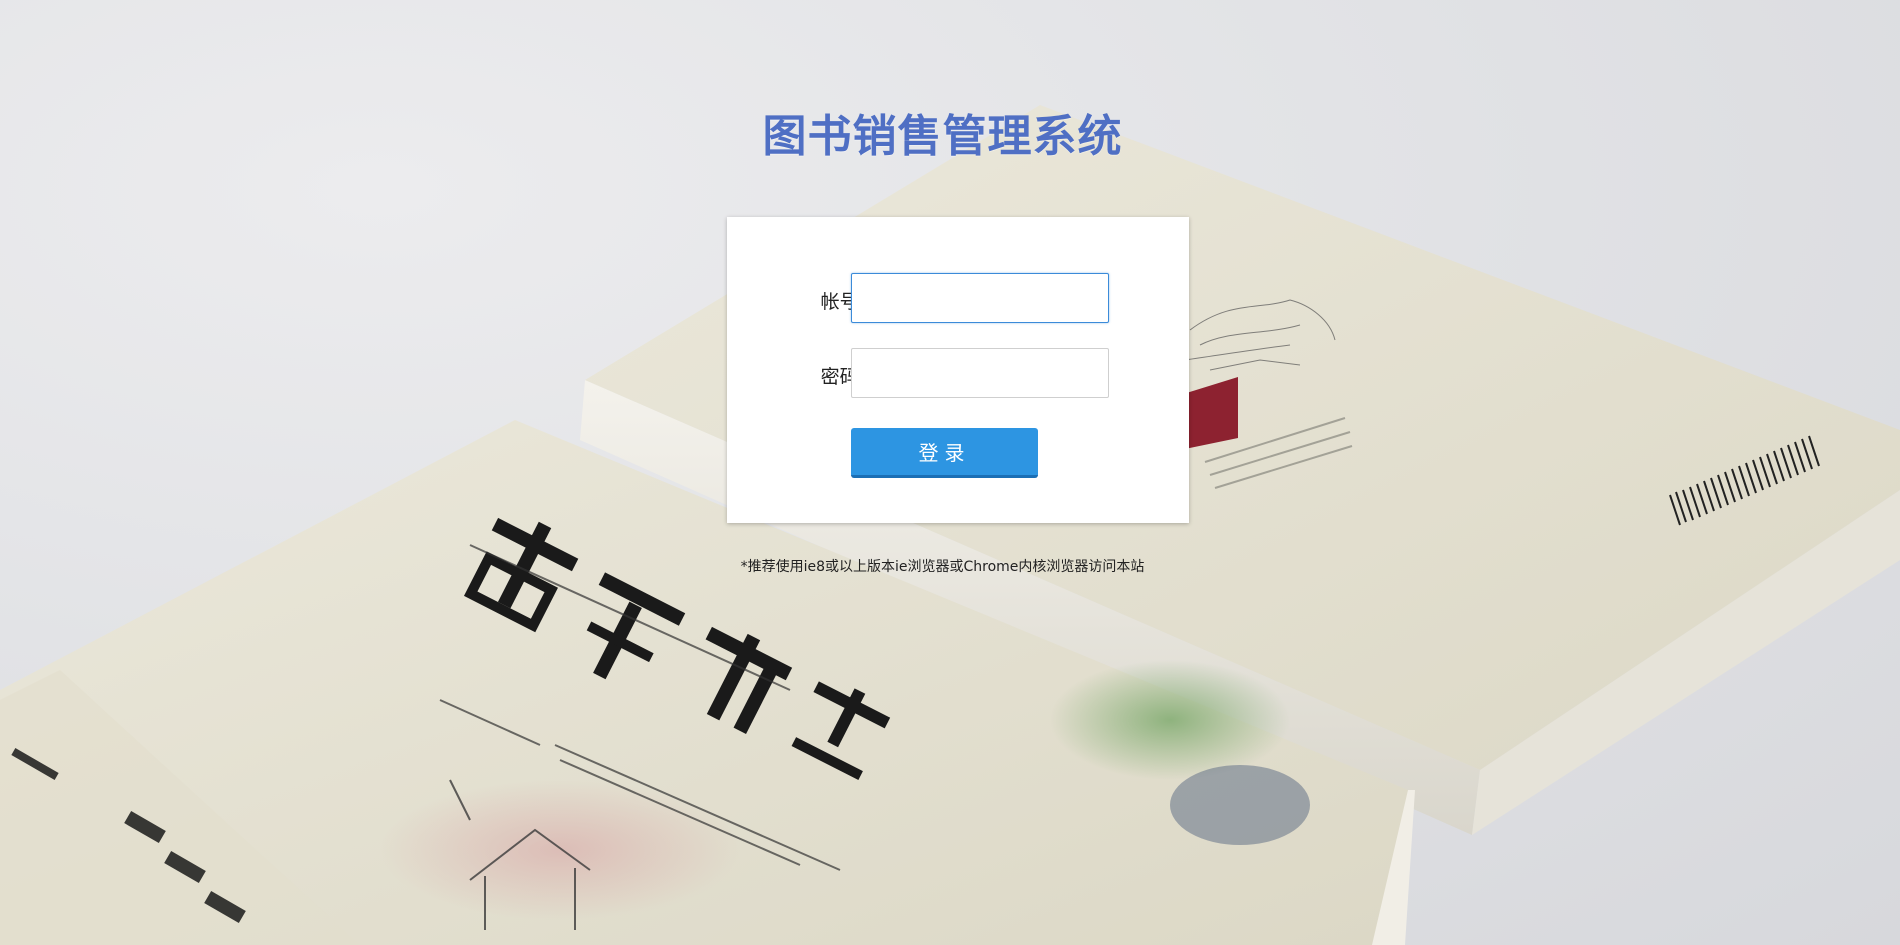 The width and height of the screenshot is (1900, 945). I want to click on account-row: 帐号:, so click(958, 299).